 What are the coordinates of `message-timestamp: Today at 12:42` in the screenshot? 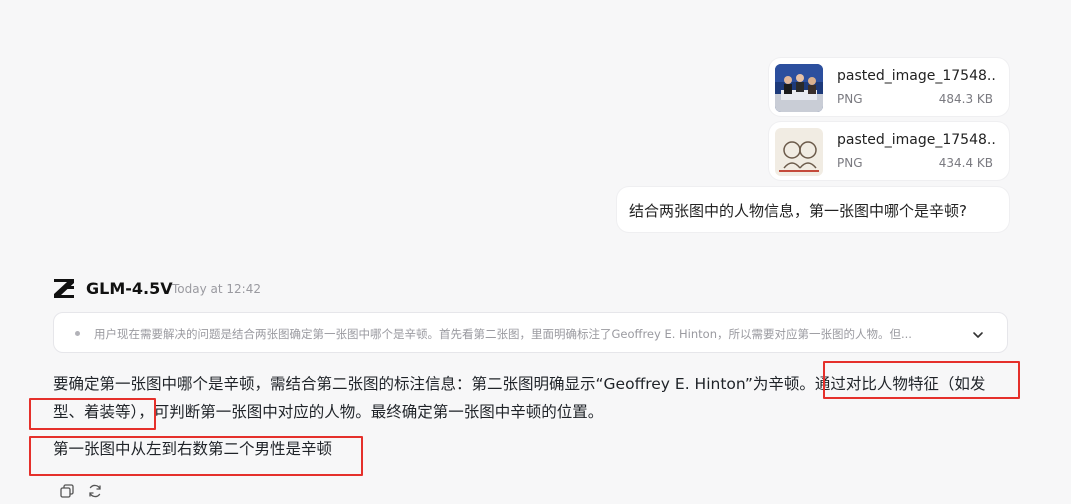 It's located at (216, 289).